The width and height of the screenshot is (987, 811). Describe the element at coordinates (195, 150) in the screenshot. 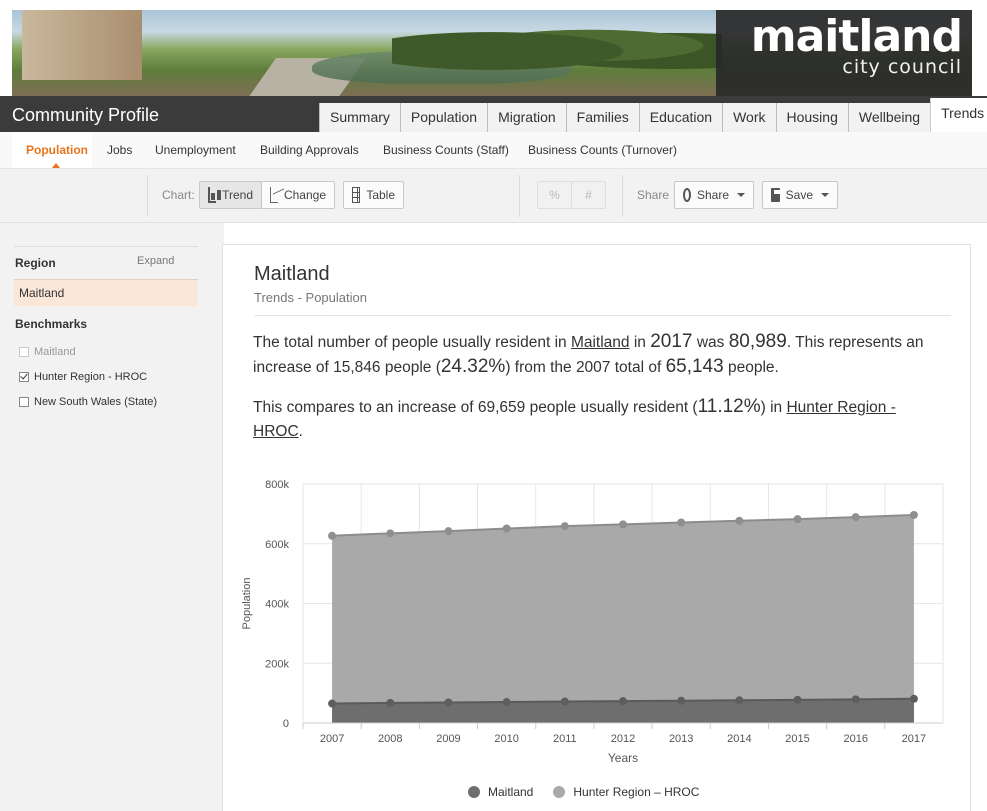

I see `subnav-unemployment: Unemployment` at that location.